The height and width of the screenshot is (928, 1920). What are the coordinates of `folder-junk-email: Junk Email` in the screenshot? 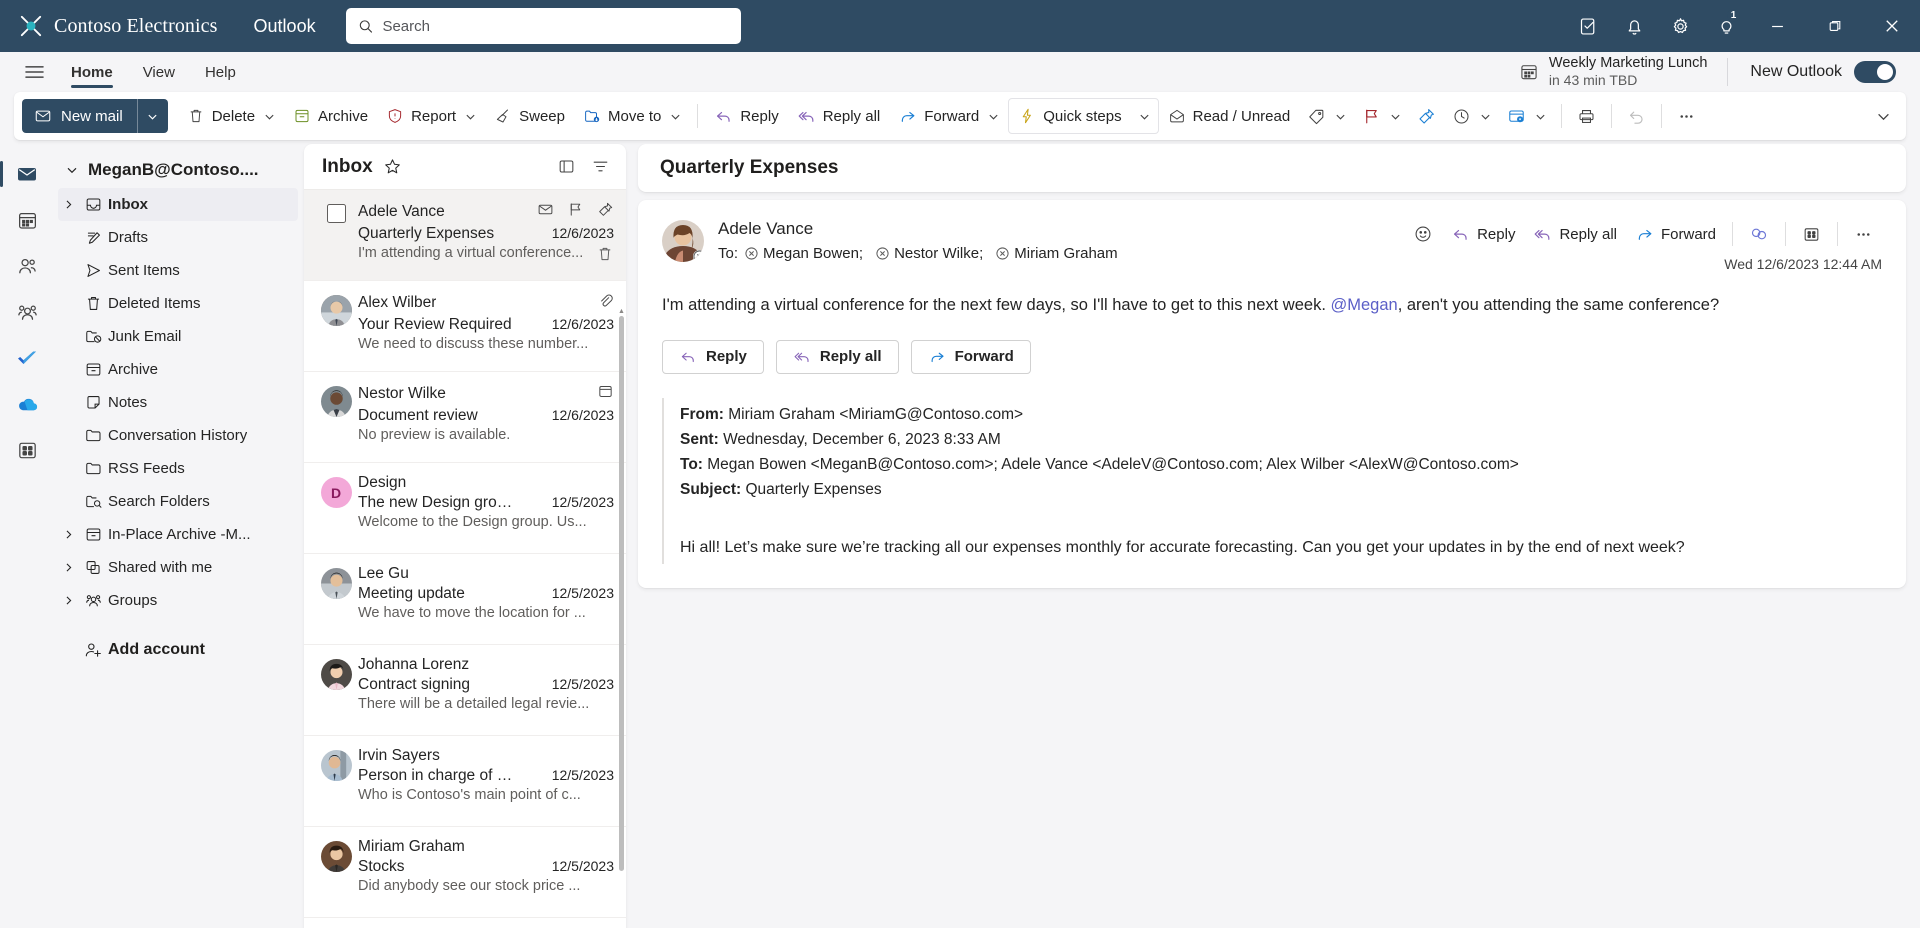 It's located at (178, 336).